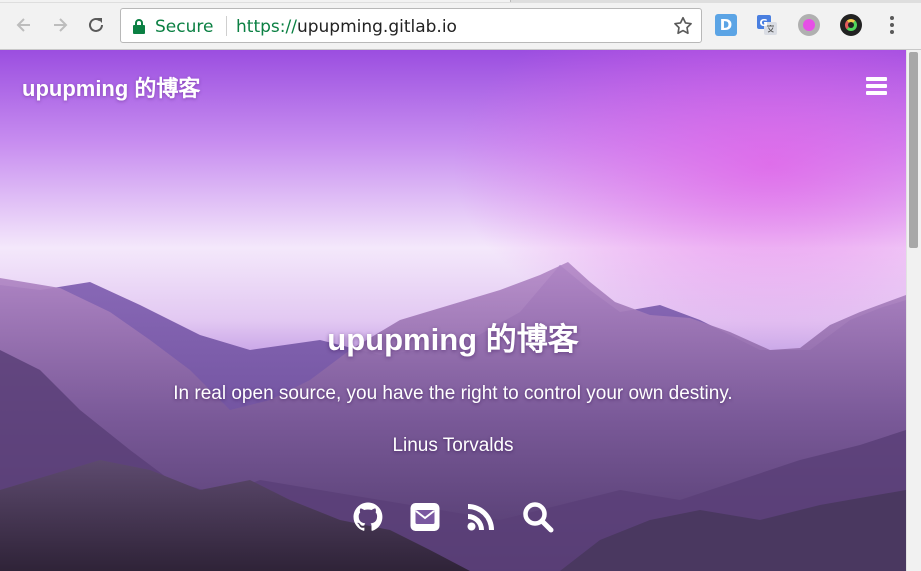 The height and width of the screenshot is (571, 921). I want to click on camera-lens-ring, so click(851, 25).